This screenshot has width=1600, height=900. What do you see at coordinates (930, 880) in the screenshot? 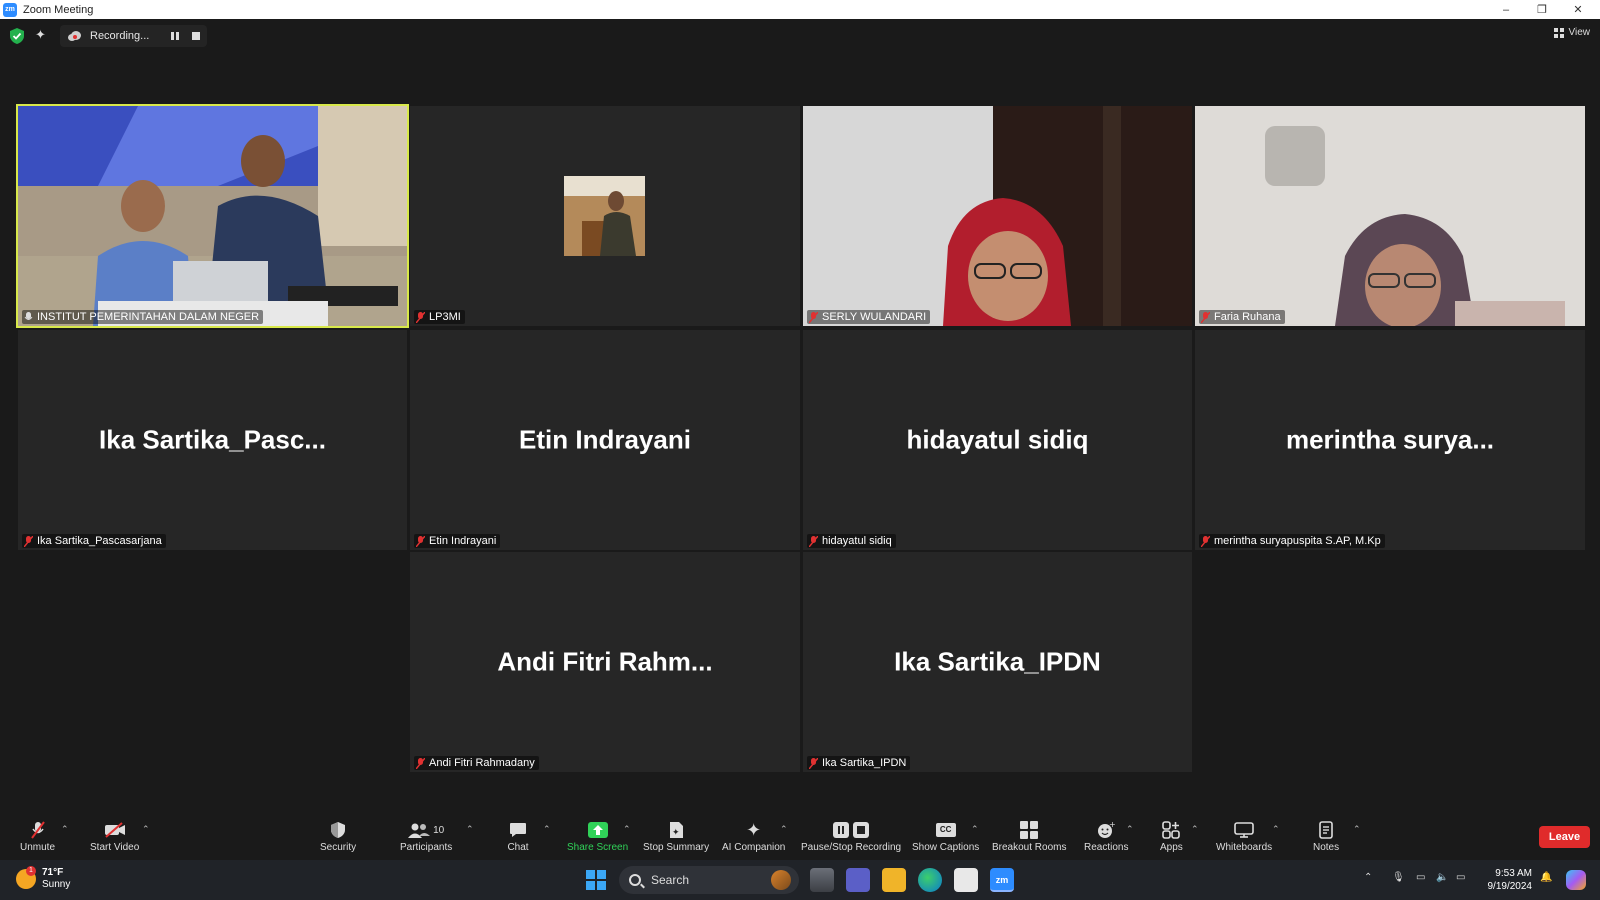
I see `edge-browser-icon` at bounding box center [930, 880].